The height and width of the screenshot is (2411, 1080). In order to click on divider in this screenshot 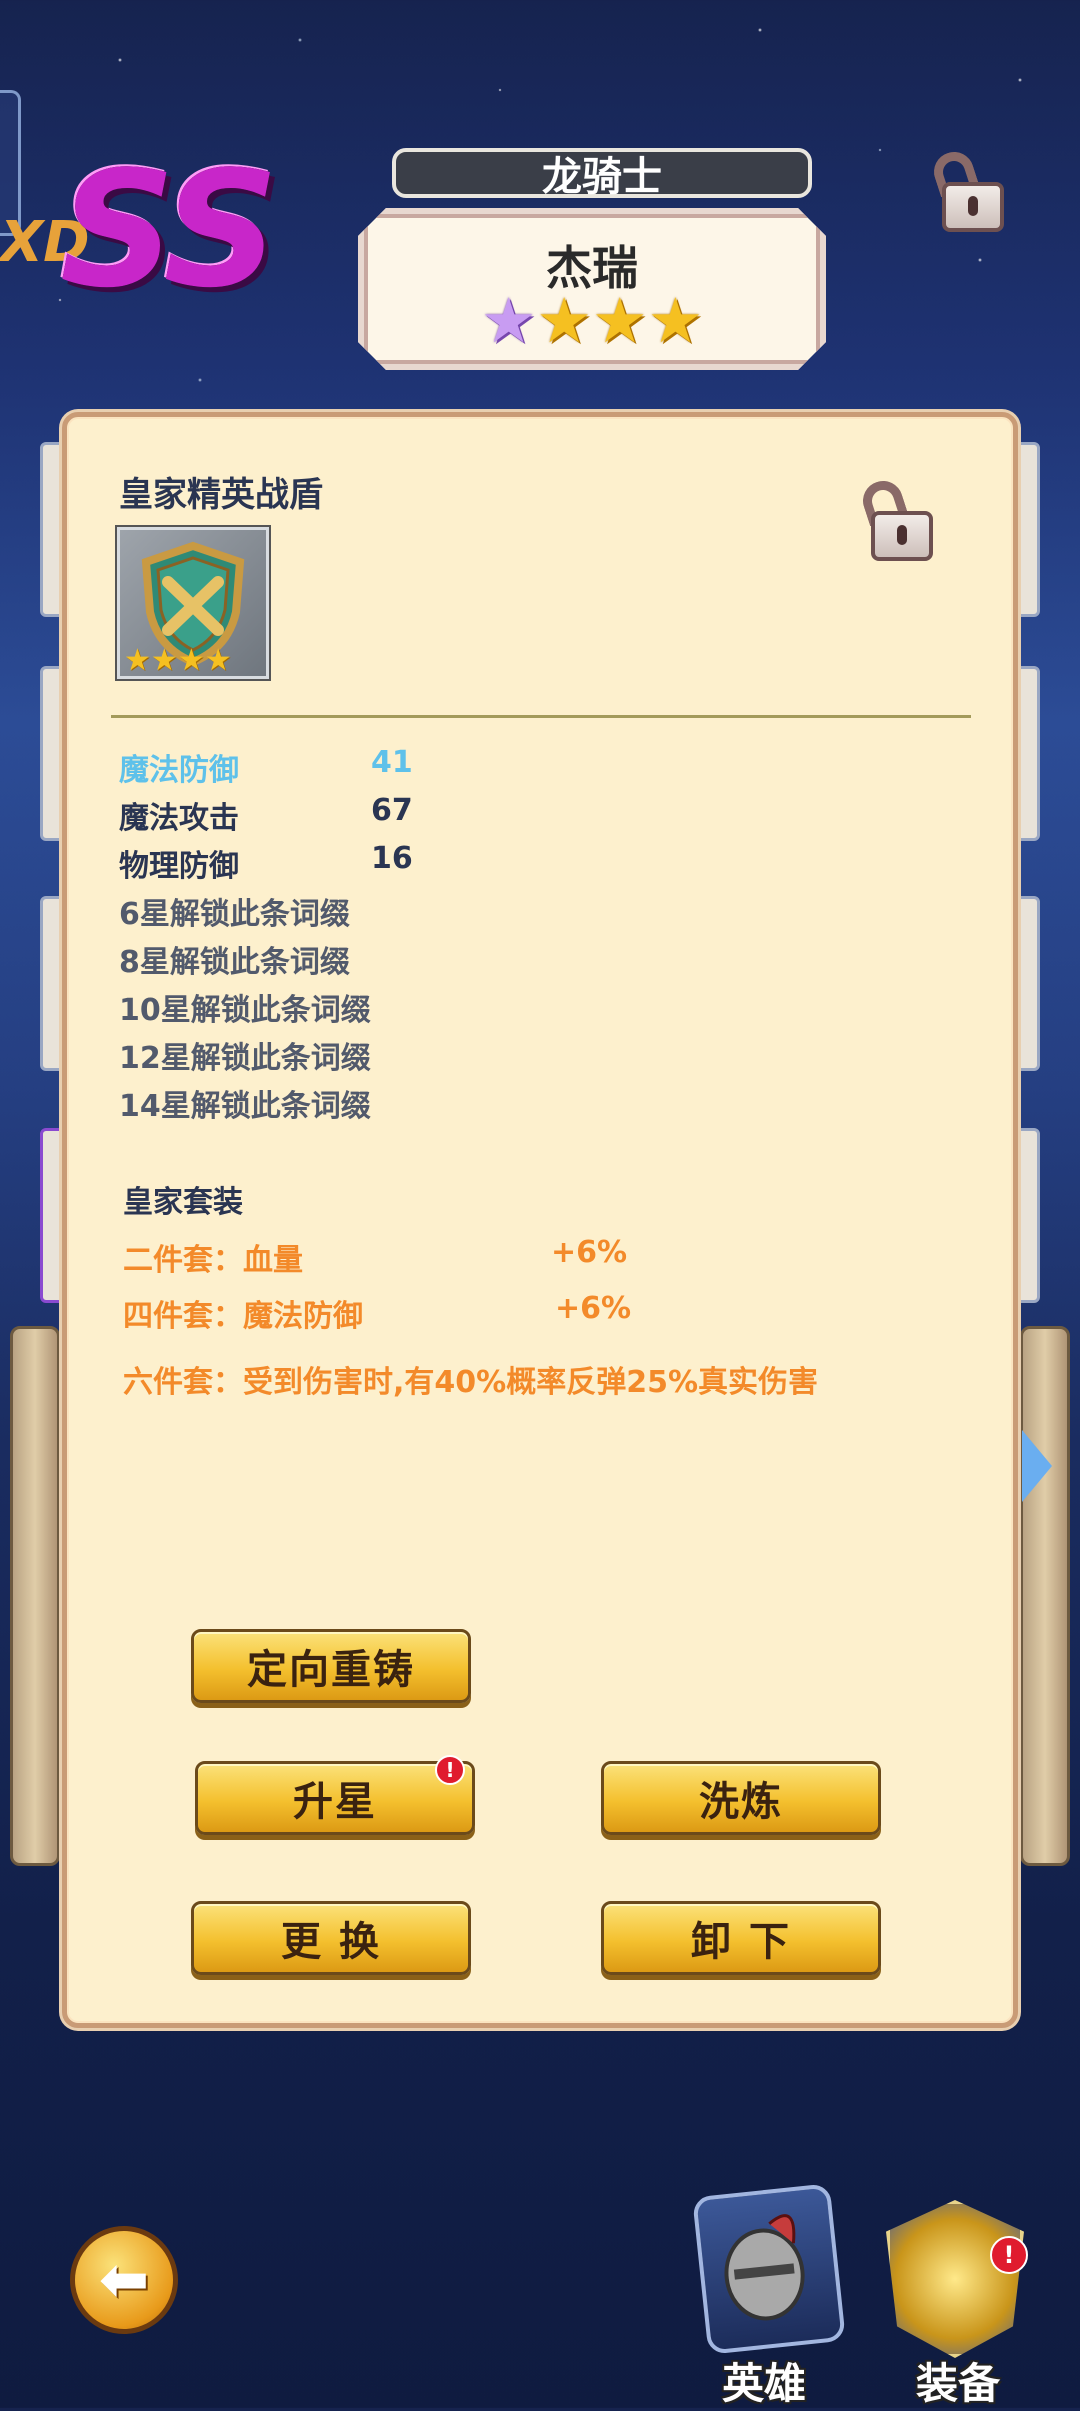, I will do `click(541, 716)`.